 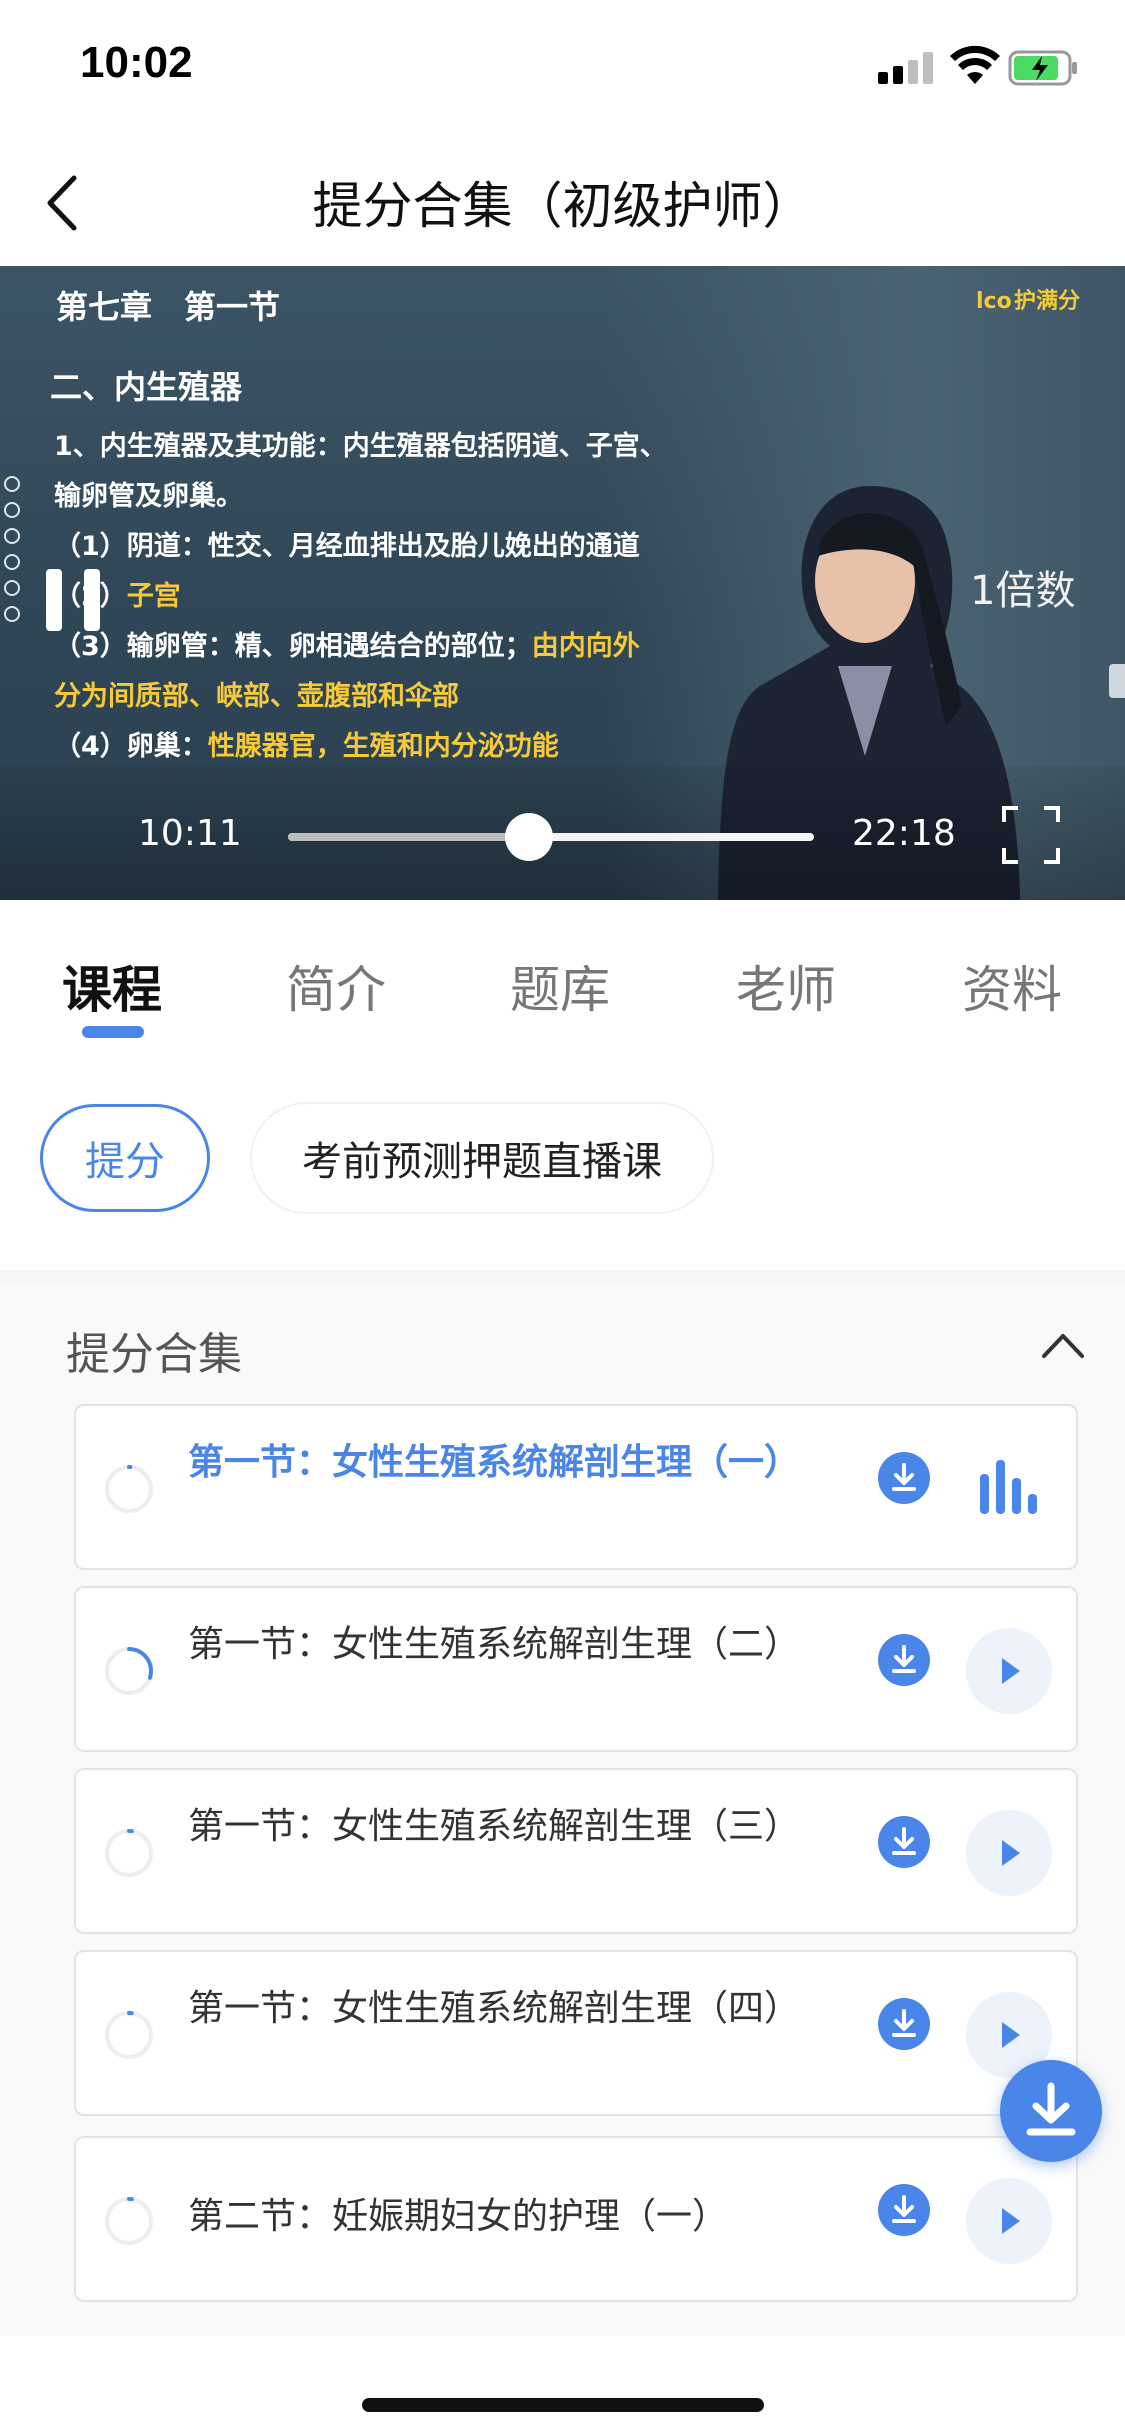 I want to click on lesson-item: 第一节：女性生殖系统解剖生理（四）, so click(x=576, y=2033).